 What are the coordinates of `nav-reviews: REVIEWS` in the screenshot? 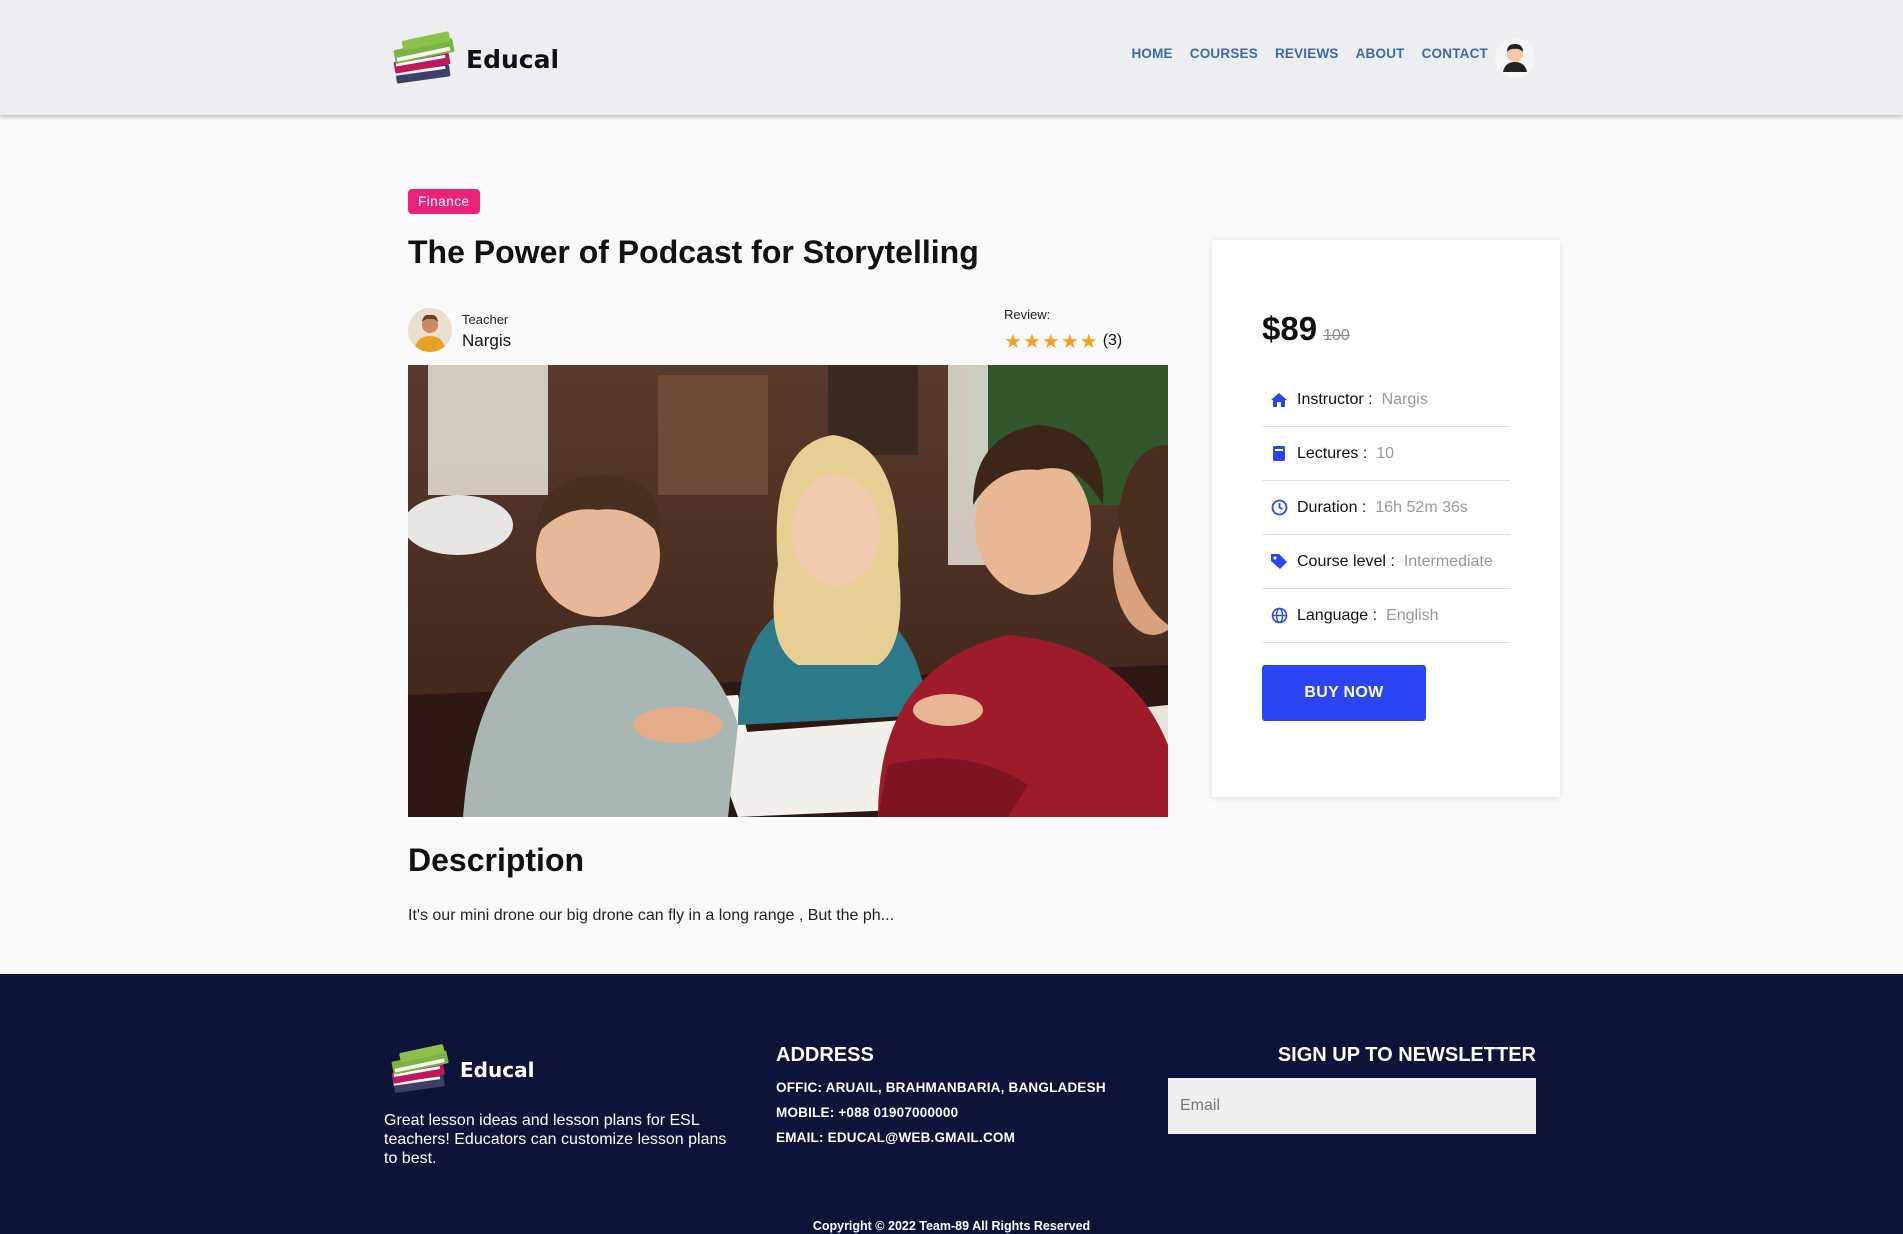 It's located at (1307, 53).